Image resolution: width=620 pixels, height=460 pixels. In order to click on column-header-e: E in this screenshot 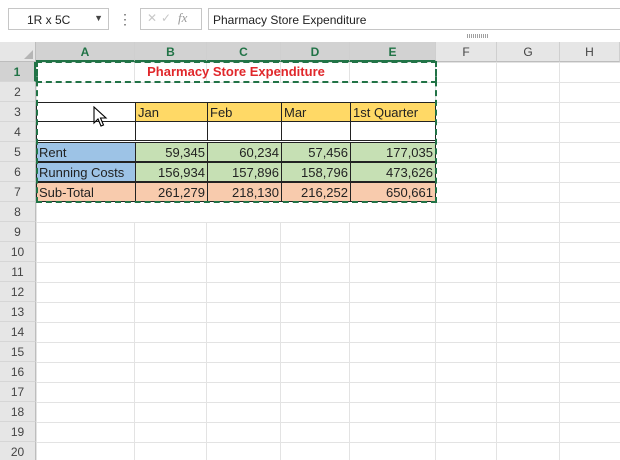, I will do `click(393, 52)`.